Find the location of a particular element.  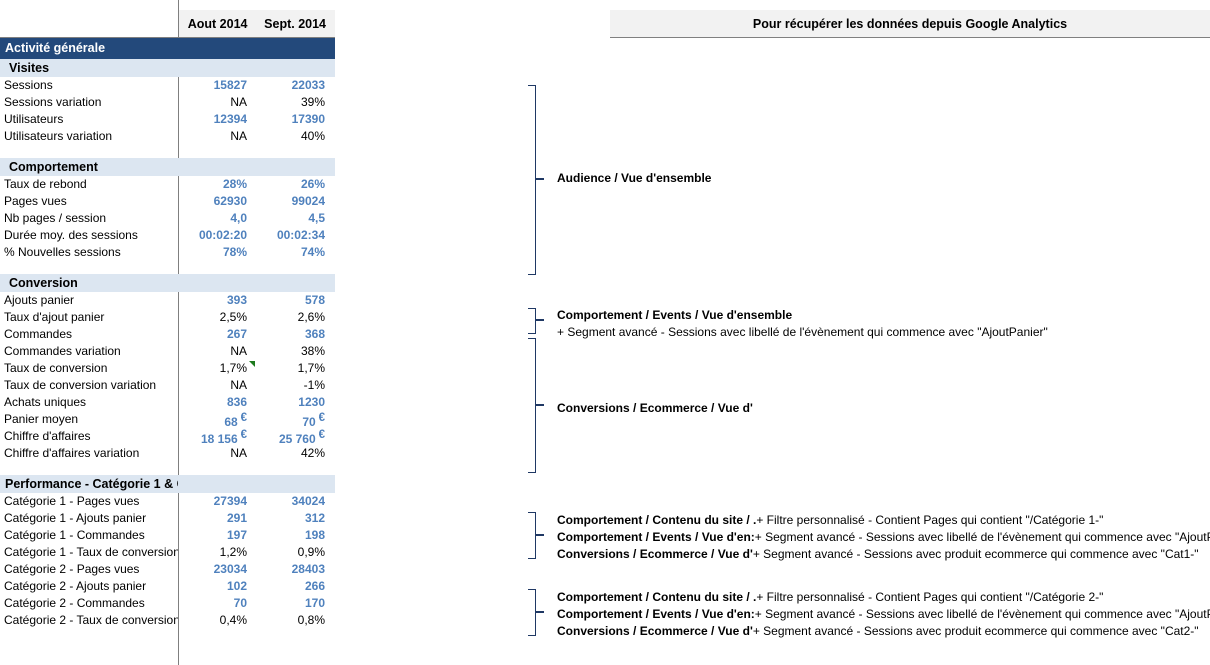

row-label: Catégorie 2 - Taux de conversion is located at coordinates (91, 620).